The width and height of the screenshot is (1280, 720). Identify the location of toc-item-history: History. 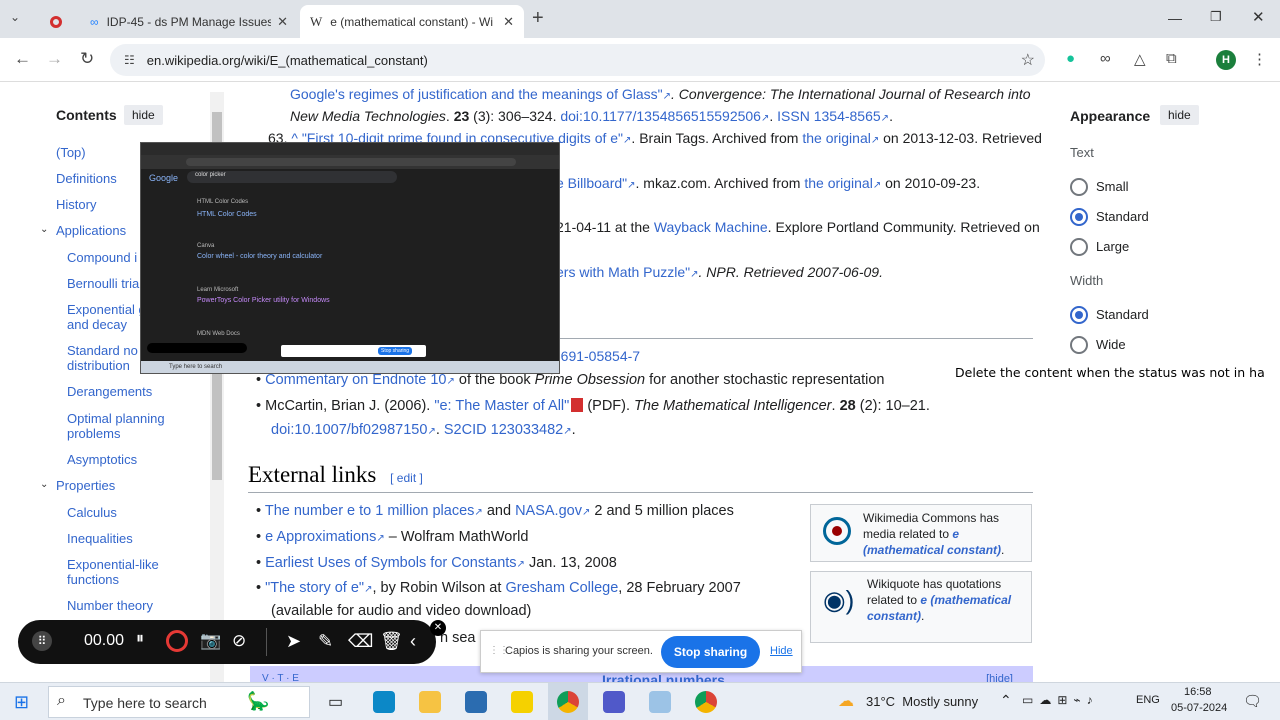
(76, 204).